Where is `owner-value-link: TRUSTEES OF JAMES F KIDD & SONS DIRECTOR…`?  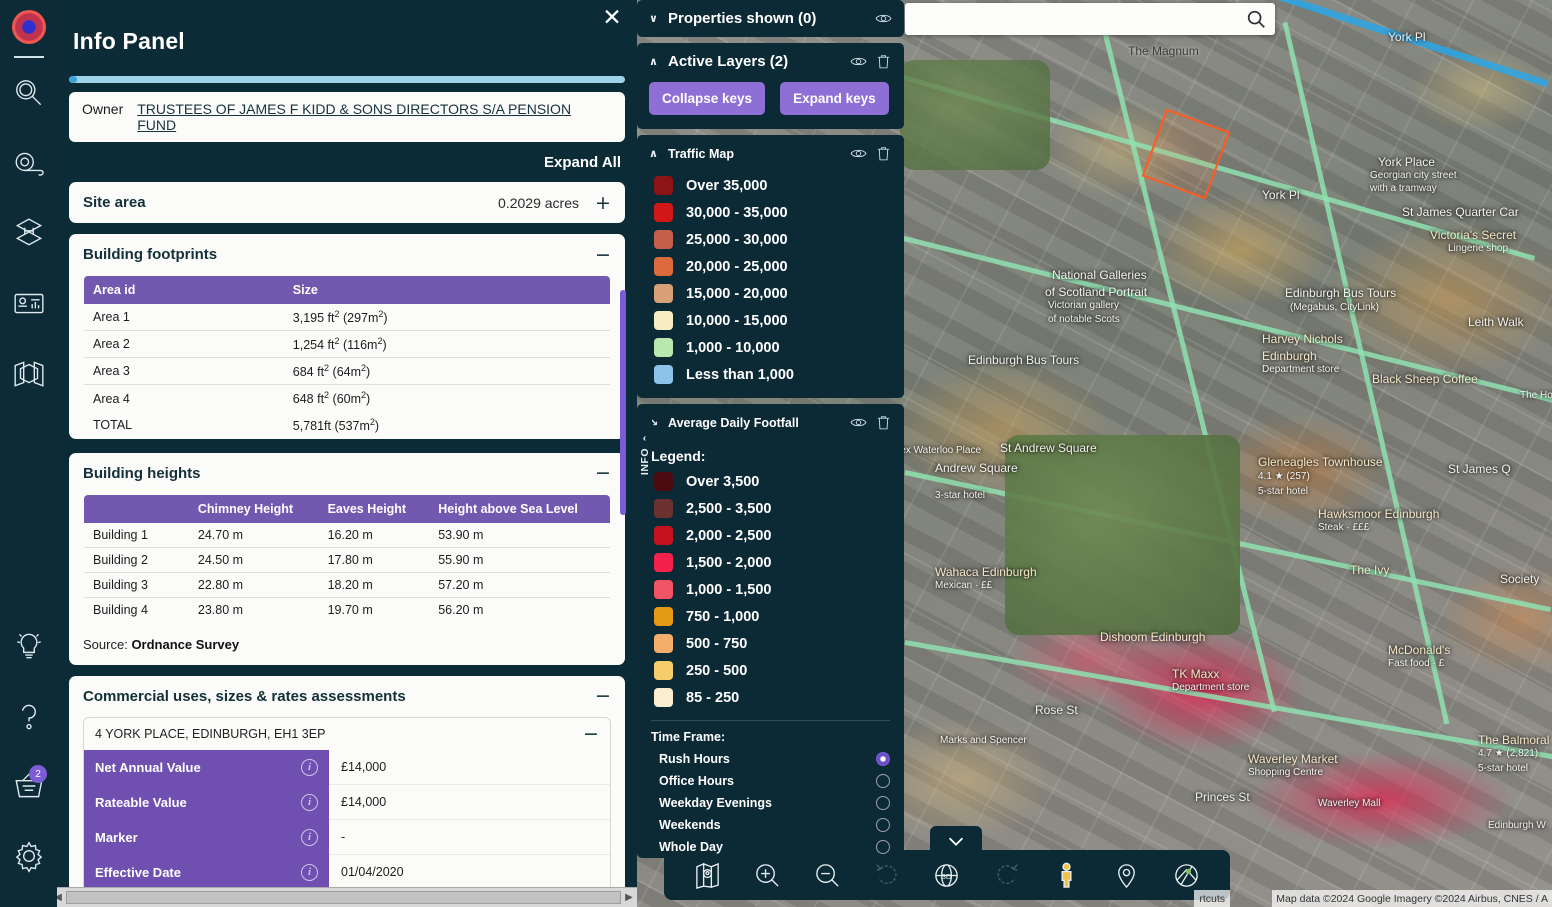
owner-value-link: TRUSTEES OF JAMES F KIDD & SONS DIRECTOR… is located at coordinates (374, 117).